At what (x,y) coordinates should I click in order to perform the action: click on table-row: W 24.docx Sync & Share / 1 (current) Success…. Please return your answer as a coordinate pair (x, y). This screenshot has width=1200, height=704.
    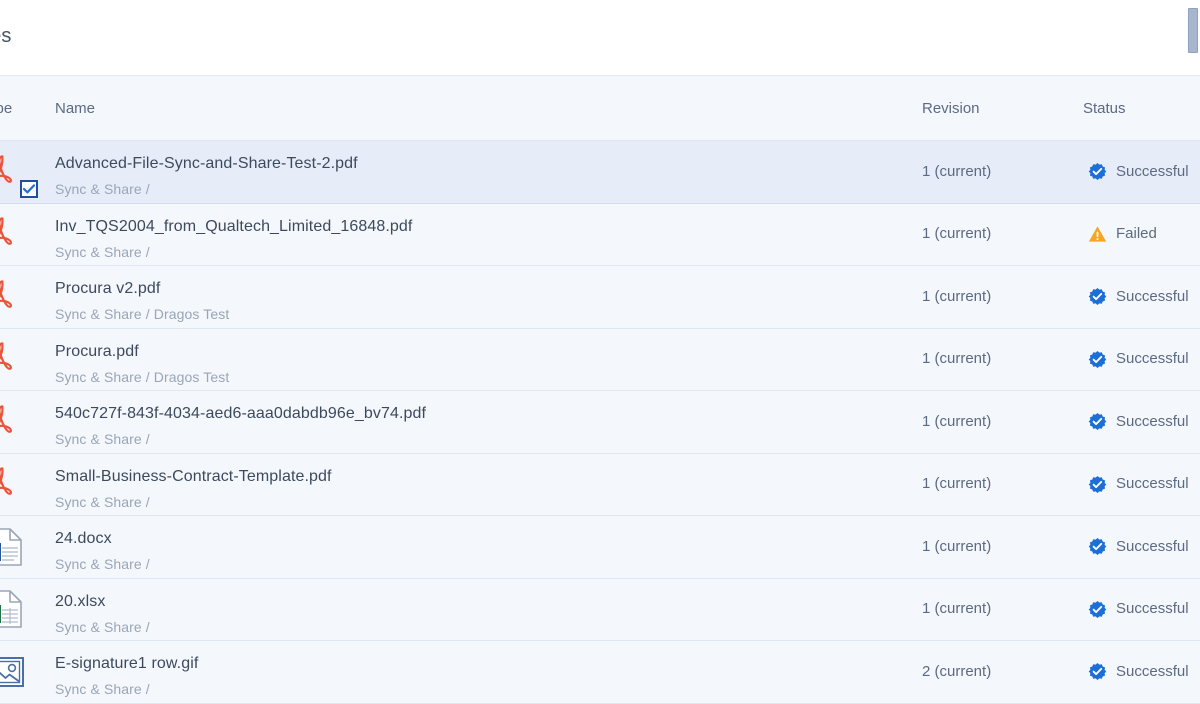
    Looking at the image, I should click on (600, 547).